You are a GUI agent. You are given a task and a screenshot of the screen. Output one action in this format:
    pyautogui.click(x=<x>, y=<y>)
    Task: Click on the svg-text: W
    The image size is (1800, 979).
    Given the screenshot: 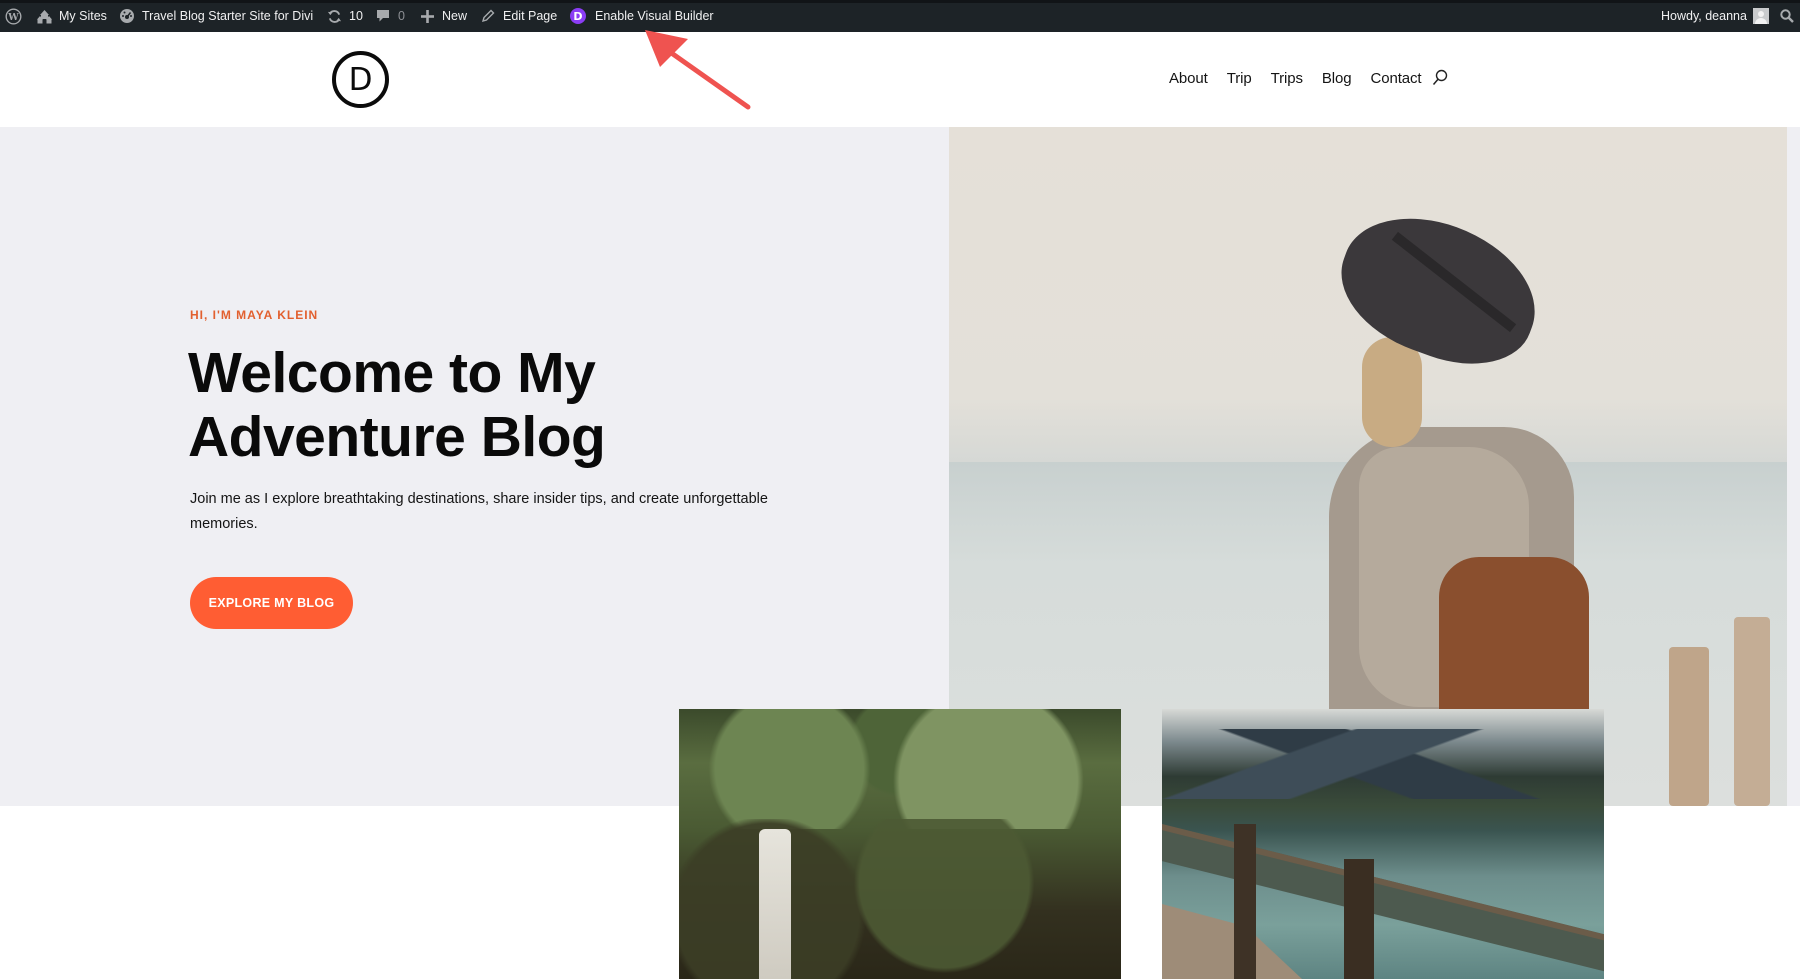 What is the action you would take?
    pyautogui.click(x=13, y=16)
    